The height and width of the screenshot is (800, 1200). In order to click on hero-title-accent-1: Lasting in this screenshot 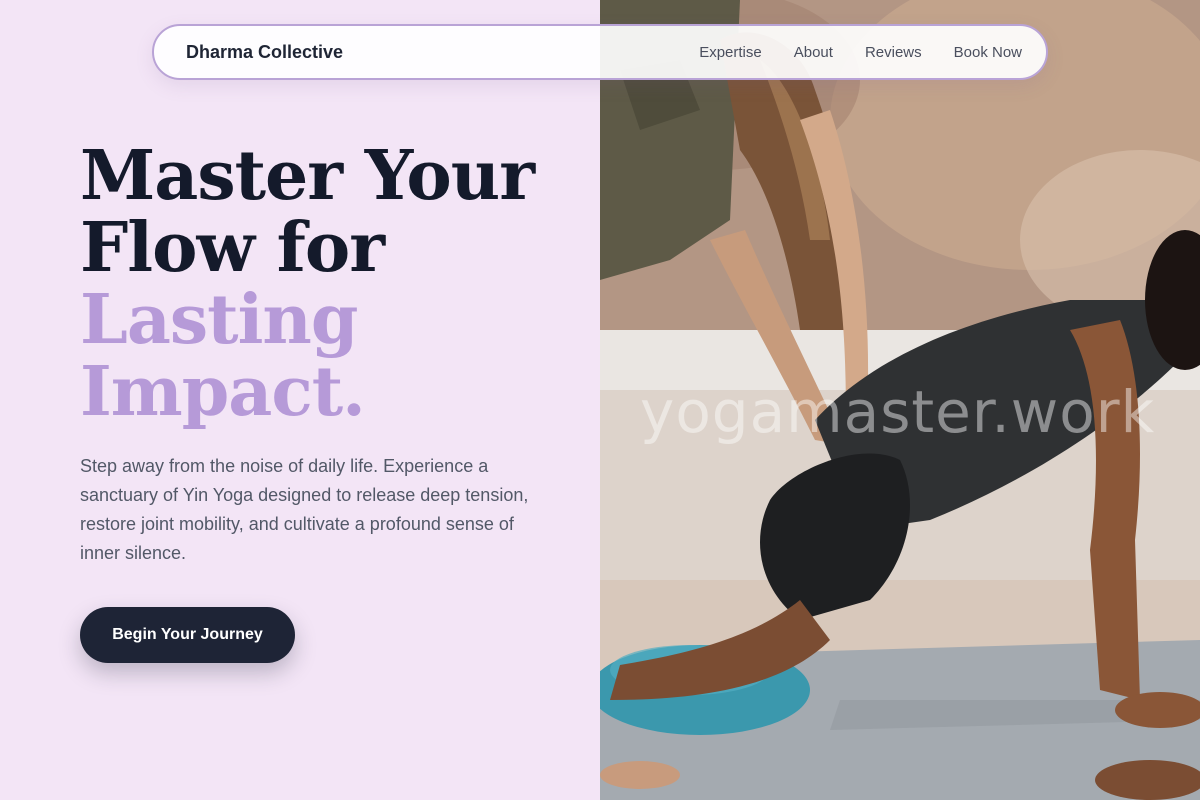, I will do `click(219, 320)`.